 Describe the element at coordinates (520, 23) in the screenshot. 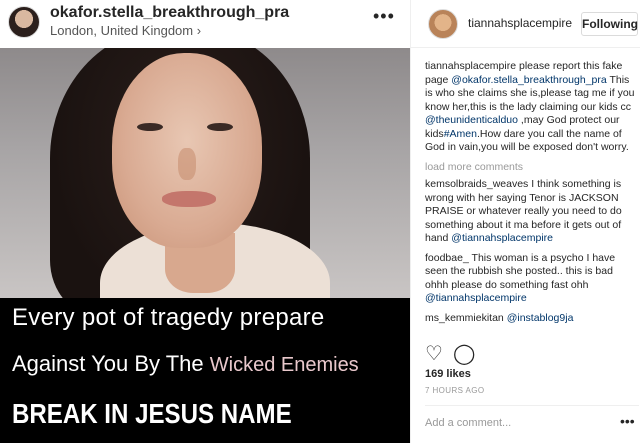

I see `sidebar-username: tiannahsplacempire` at that location.